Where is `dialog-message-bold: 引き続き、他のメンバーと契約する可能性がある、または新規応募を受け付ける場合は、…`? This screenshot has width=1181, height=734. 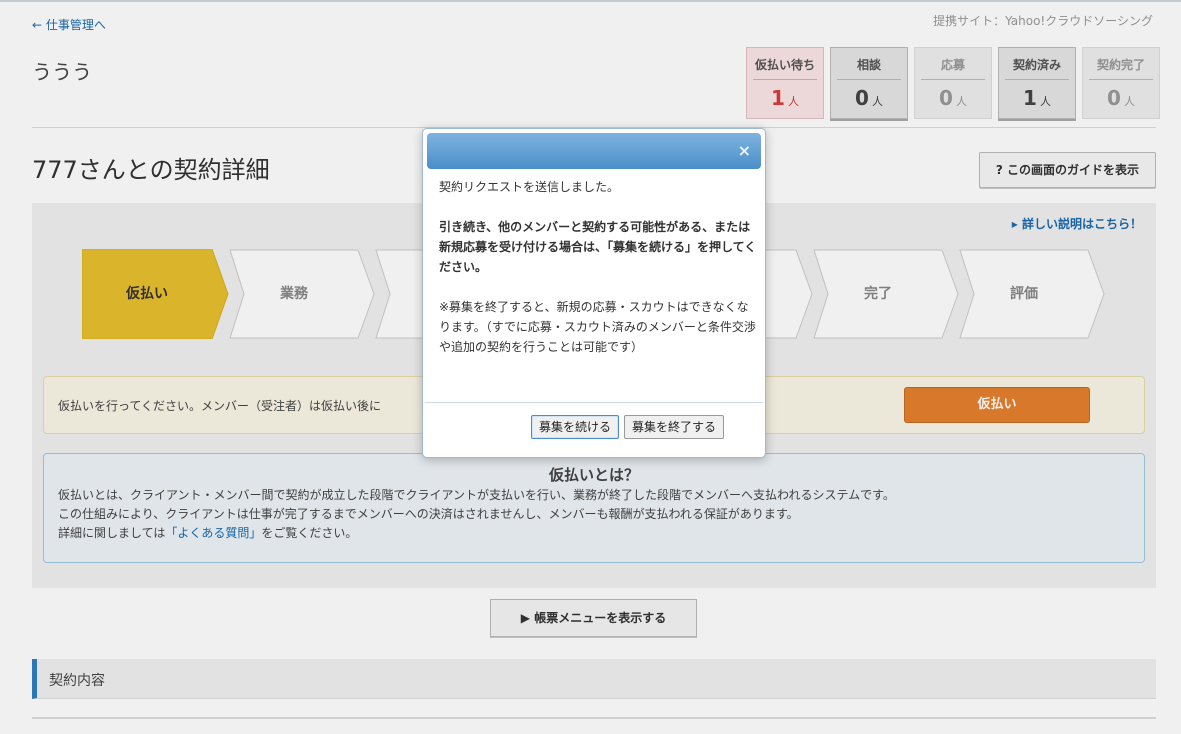
dialog-message-bold: 引き続き、他のメンバーと契約する可能性がある、または新規応募を受け付ける場合は、… is located at coordinates (598, 247).